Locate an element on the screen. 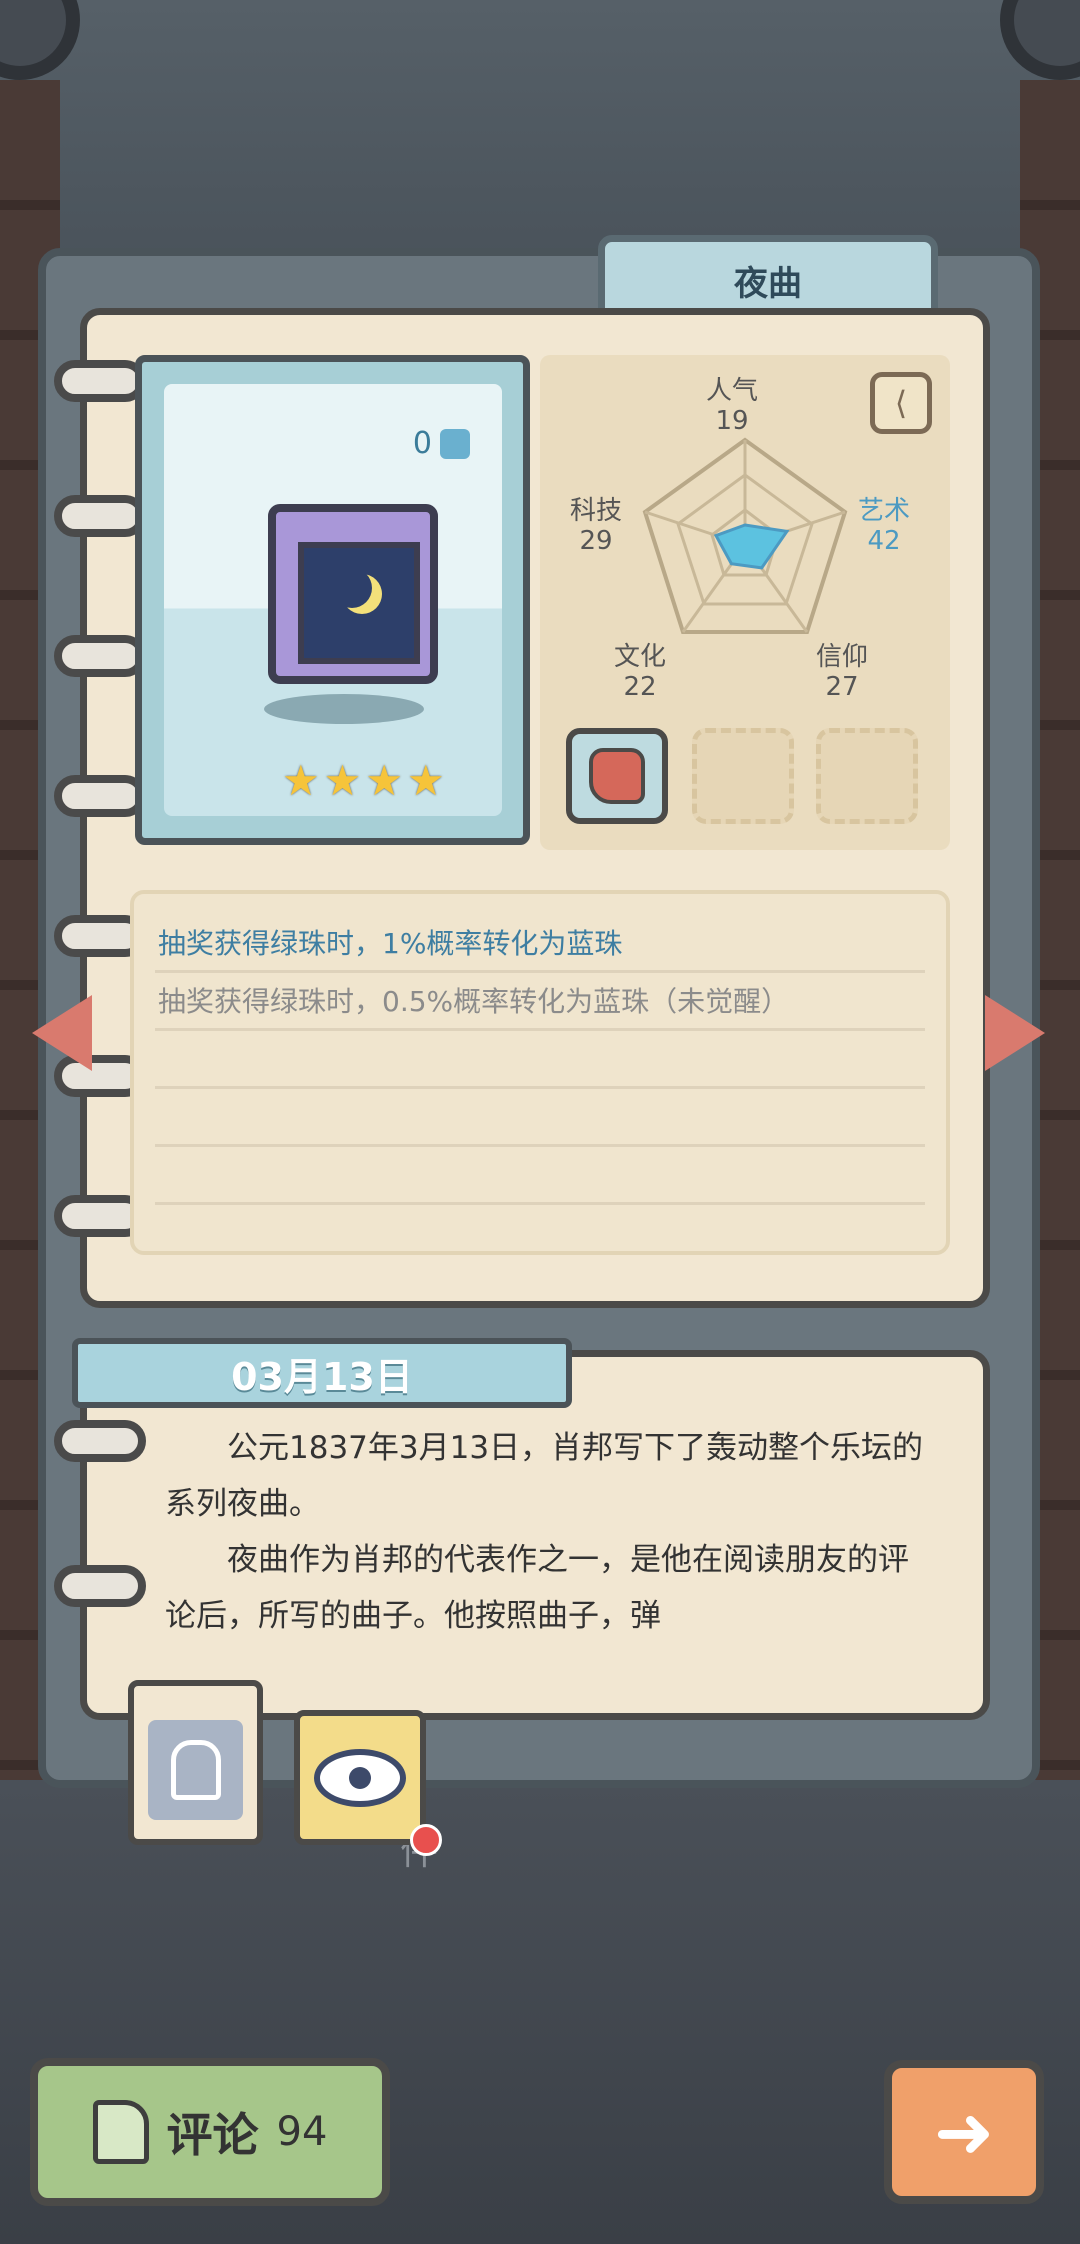 This screenshot has width=1080, height=2244. stat-tech: 科技 29 is located at coordinates (596, 526).